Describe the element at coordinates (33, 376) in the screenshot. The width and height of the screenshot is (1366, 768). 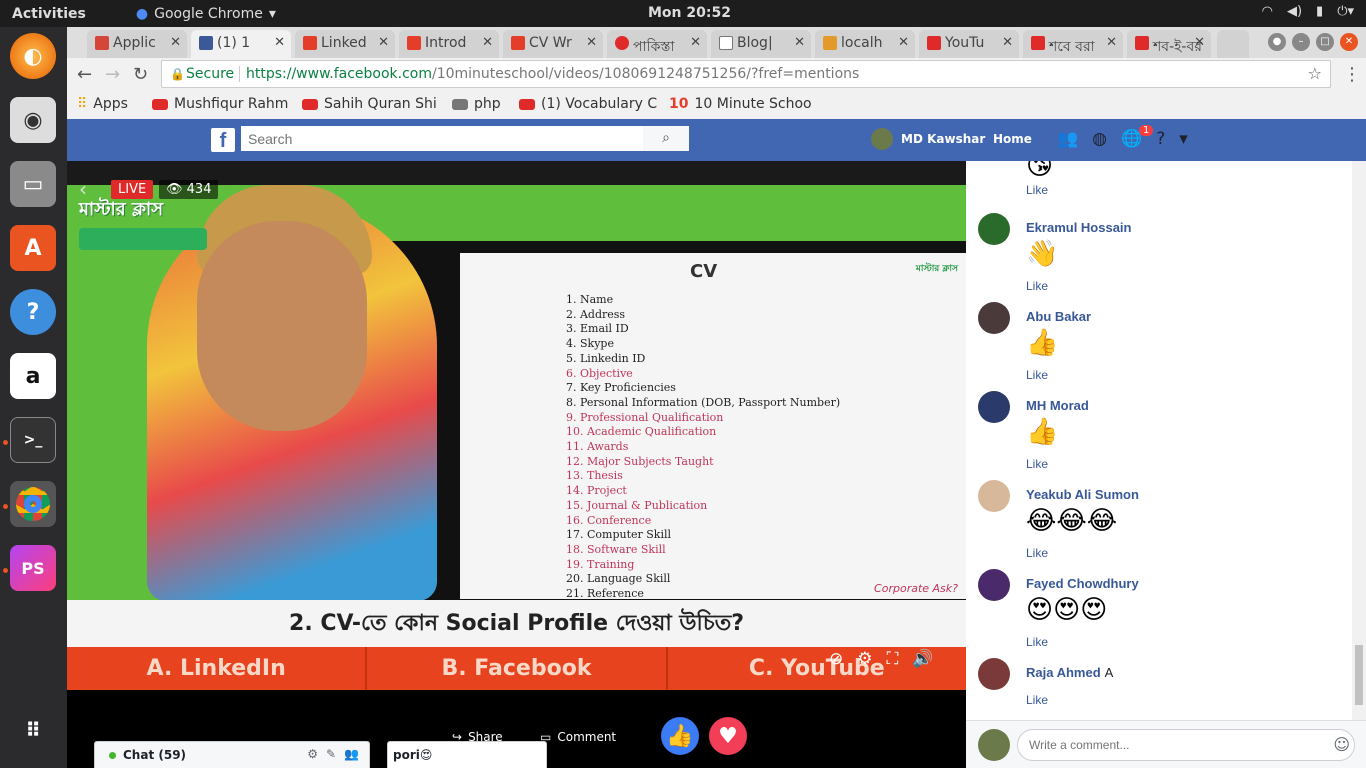
I see `amazon-icon: a` at that location.